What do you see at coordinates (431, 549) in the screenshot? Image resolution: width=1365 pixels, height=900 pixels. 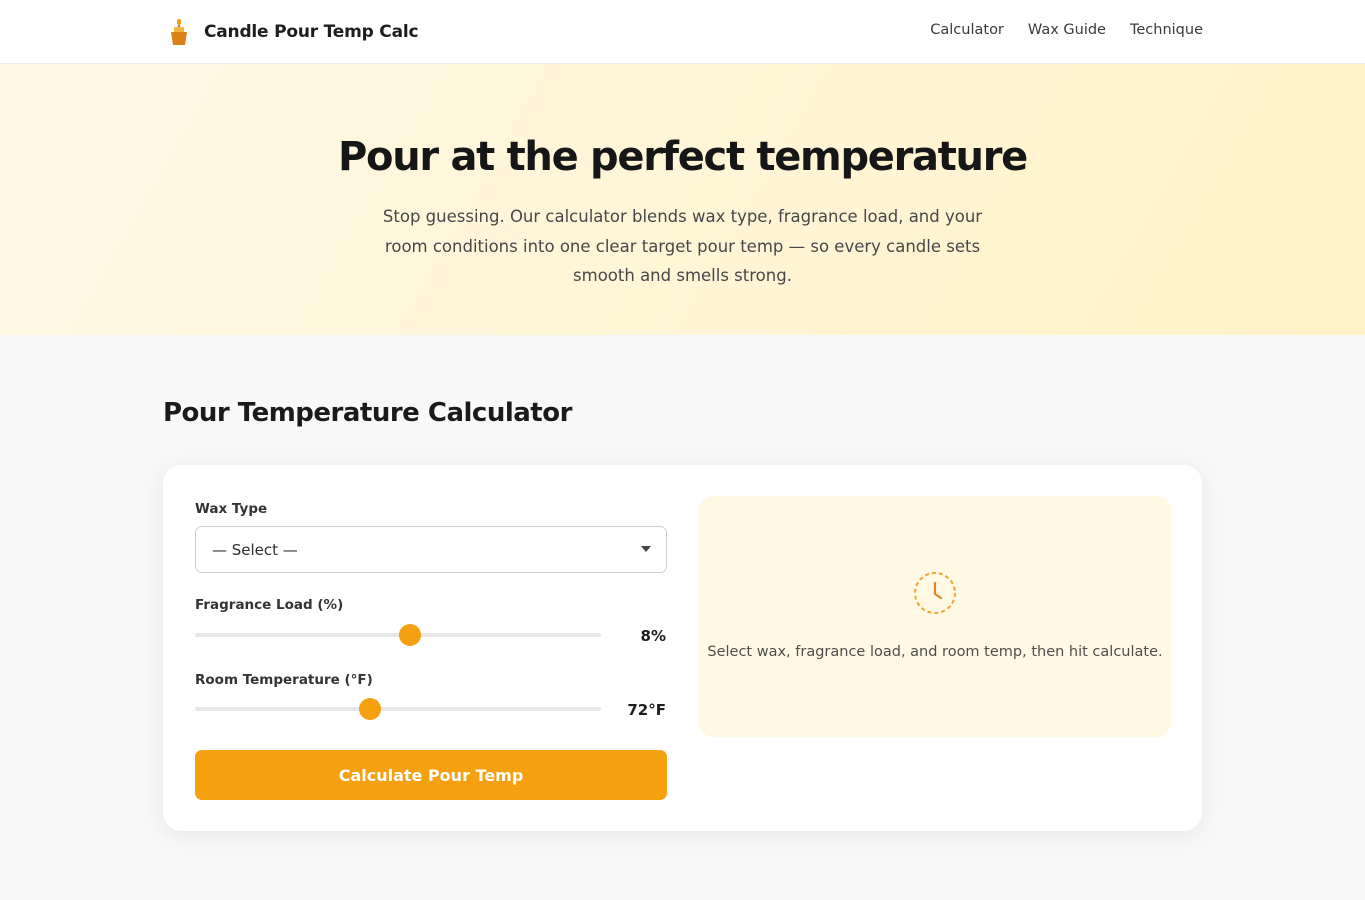 I see `wax-type-select: — Select —` at bounding box center [431, 549].